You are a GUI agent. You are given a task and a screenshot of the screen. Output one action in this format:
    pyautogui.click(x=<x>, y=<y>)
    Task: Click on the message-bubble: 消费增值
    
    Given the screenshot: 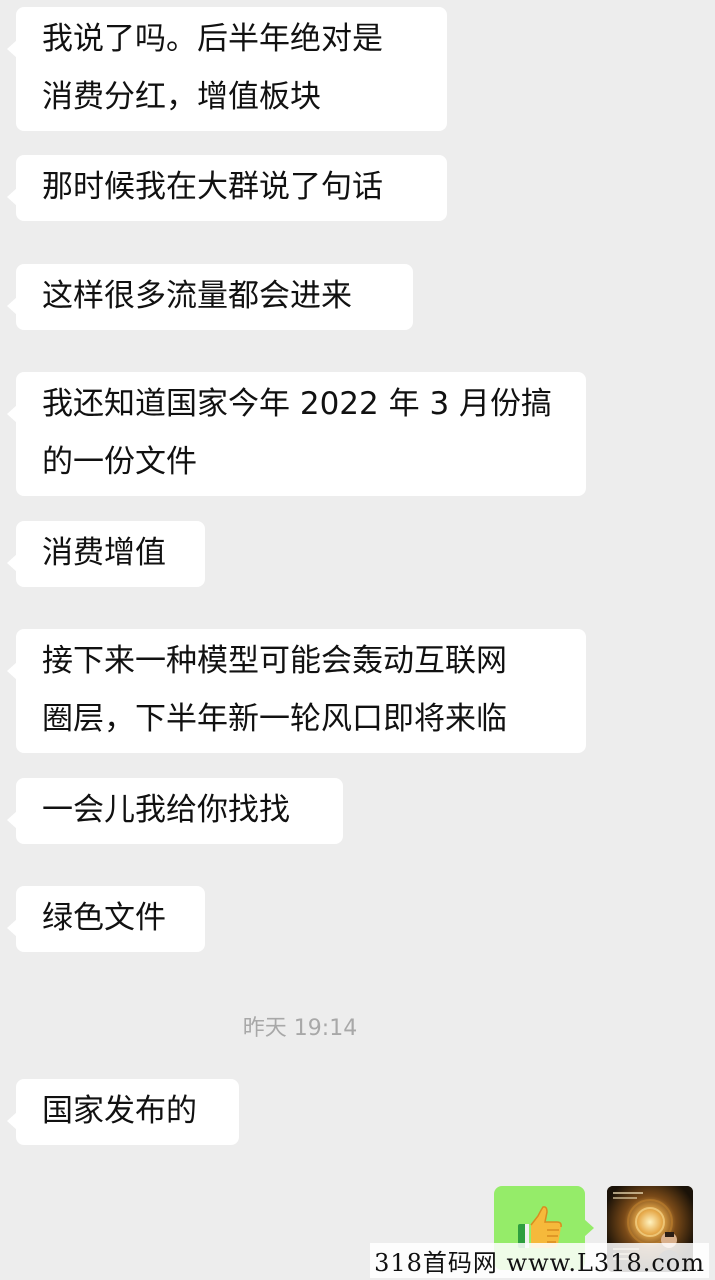 What is the action you would take?
    pyautogui.click(x=106, y=554)
    